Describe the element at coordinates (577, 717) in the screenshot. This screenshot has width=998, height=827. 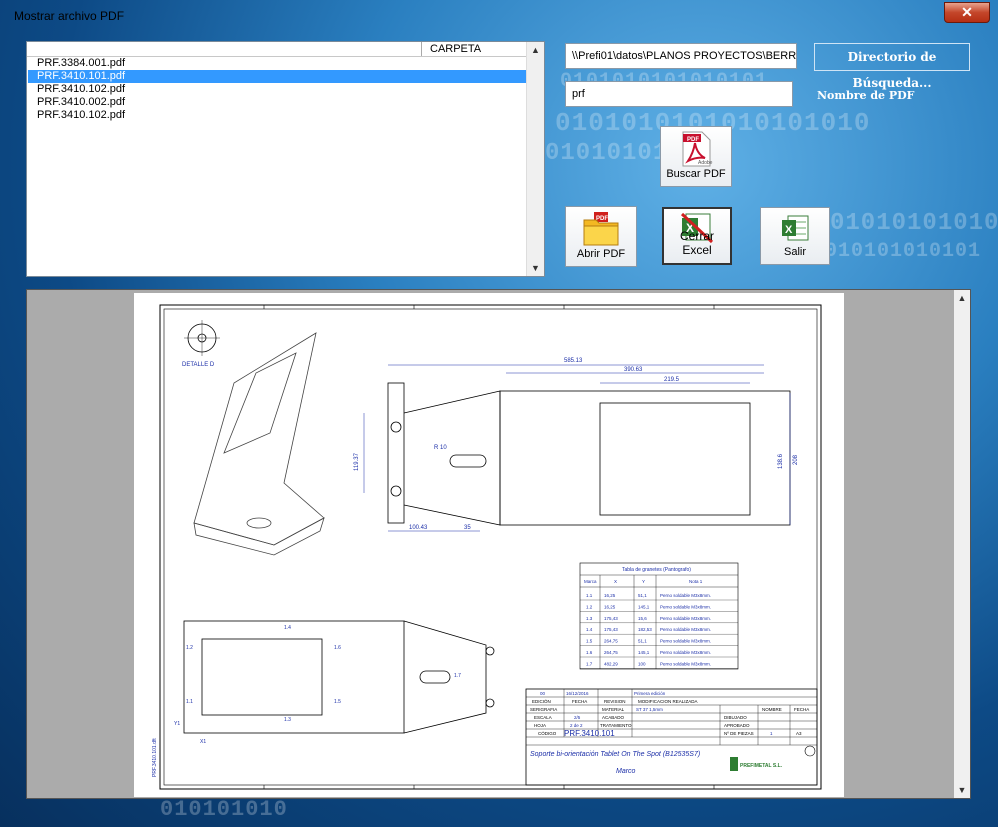
I see `escala-value: 2/5` at that location.